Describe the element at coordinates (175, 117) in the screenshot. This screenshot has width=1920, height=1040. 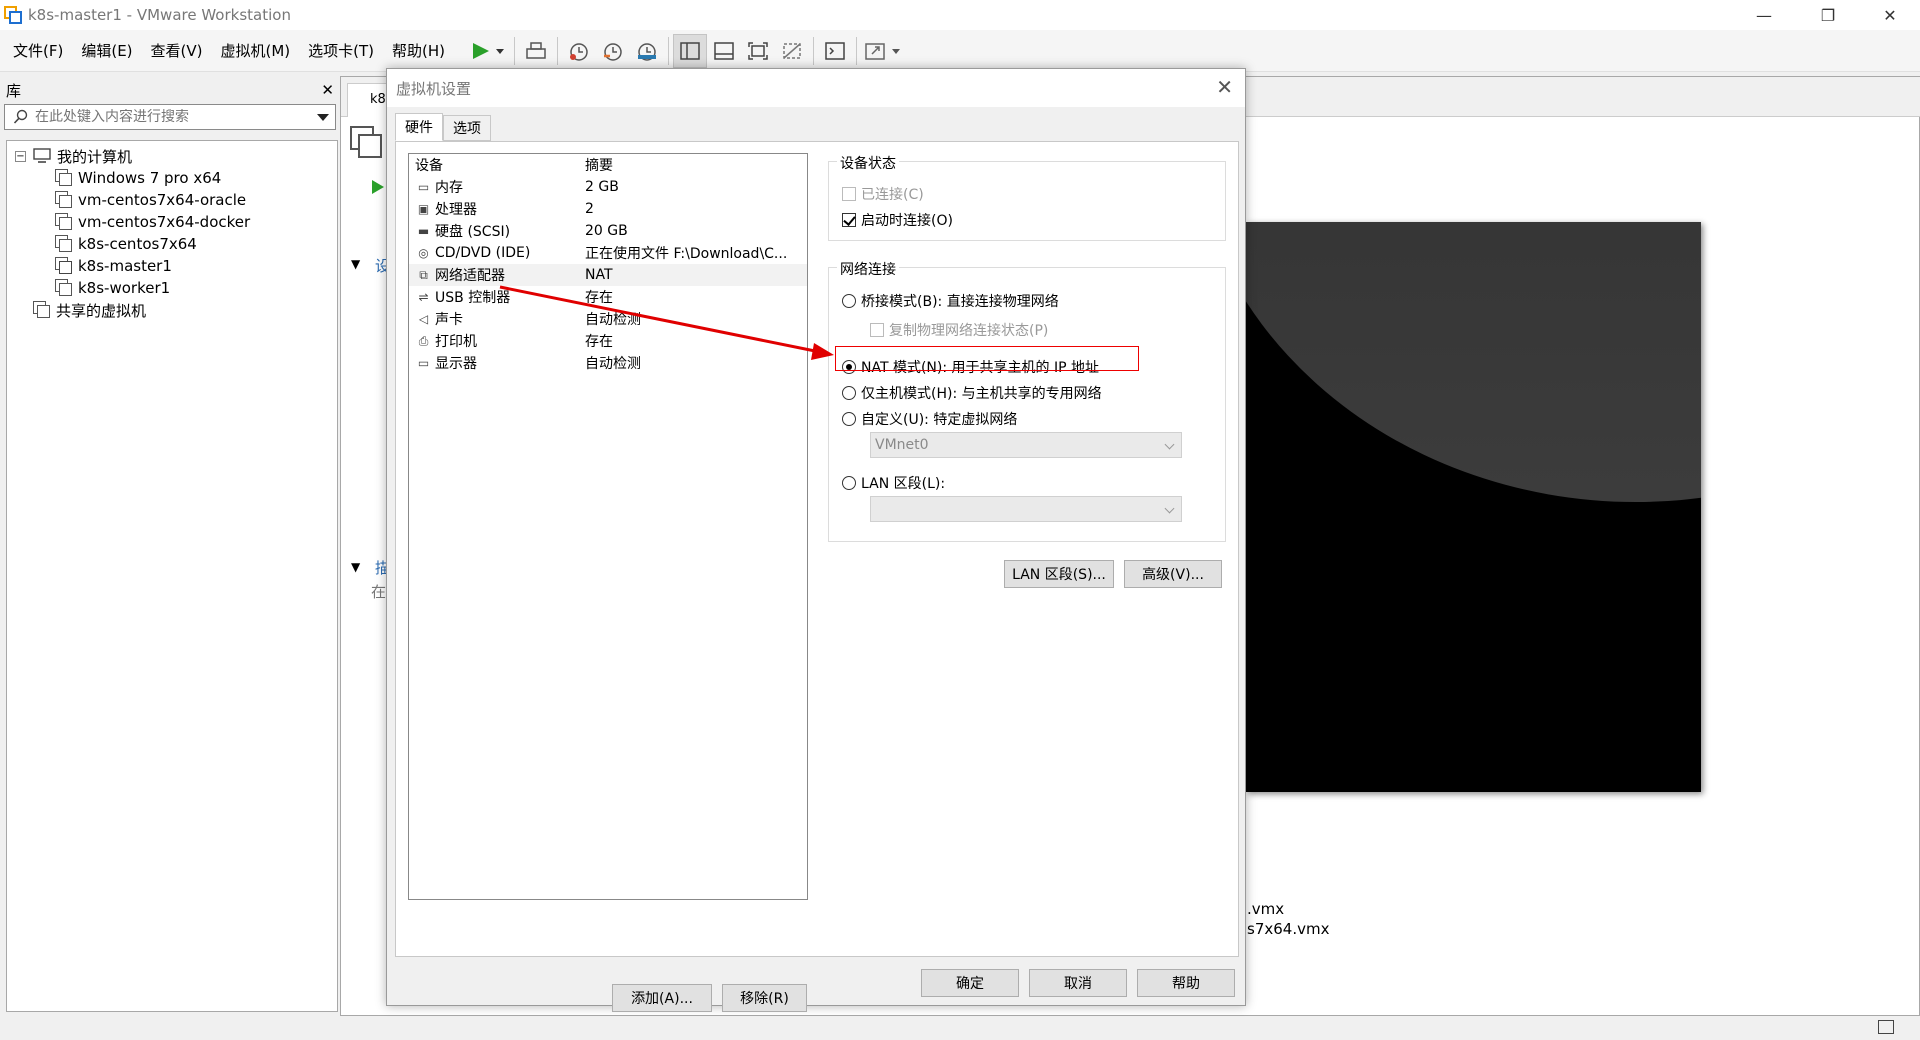
I see `search-input` at that location.